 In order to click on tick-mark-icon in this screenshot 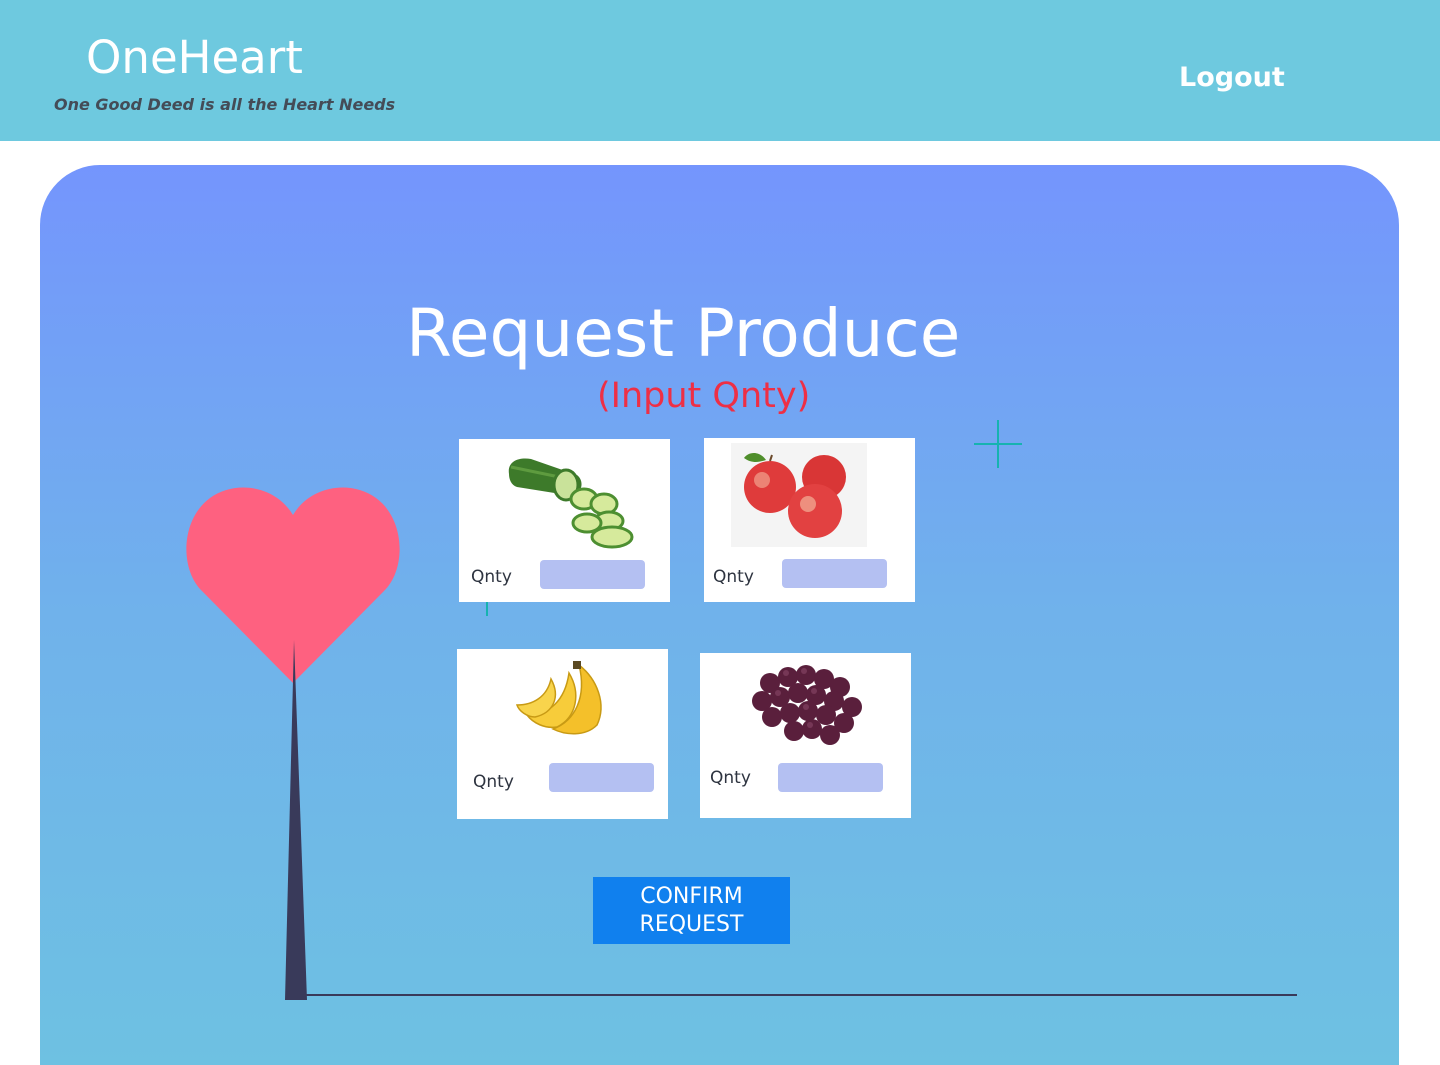, I will do `click(487, 608)`.